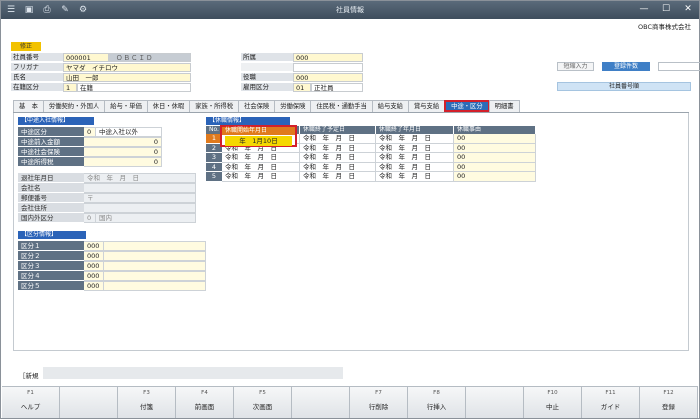  I want to click on fkey-button-10: F11 ガイド, so click(611, 402).